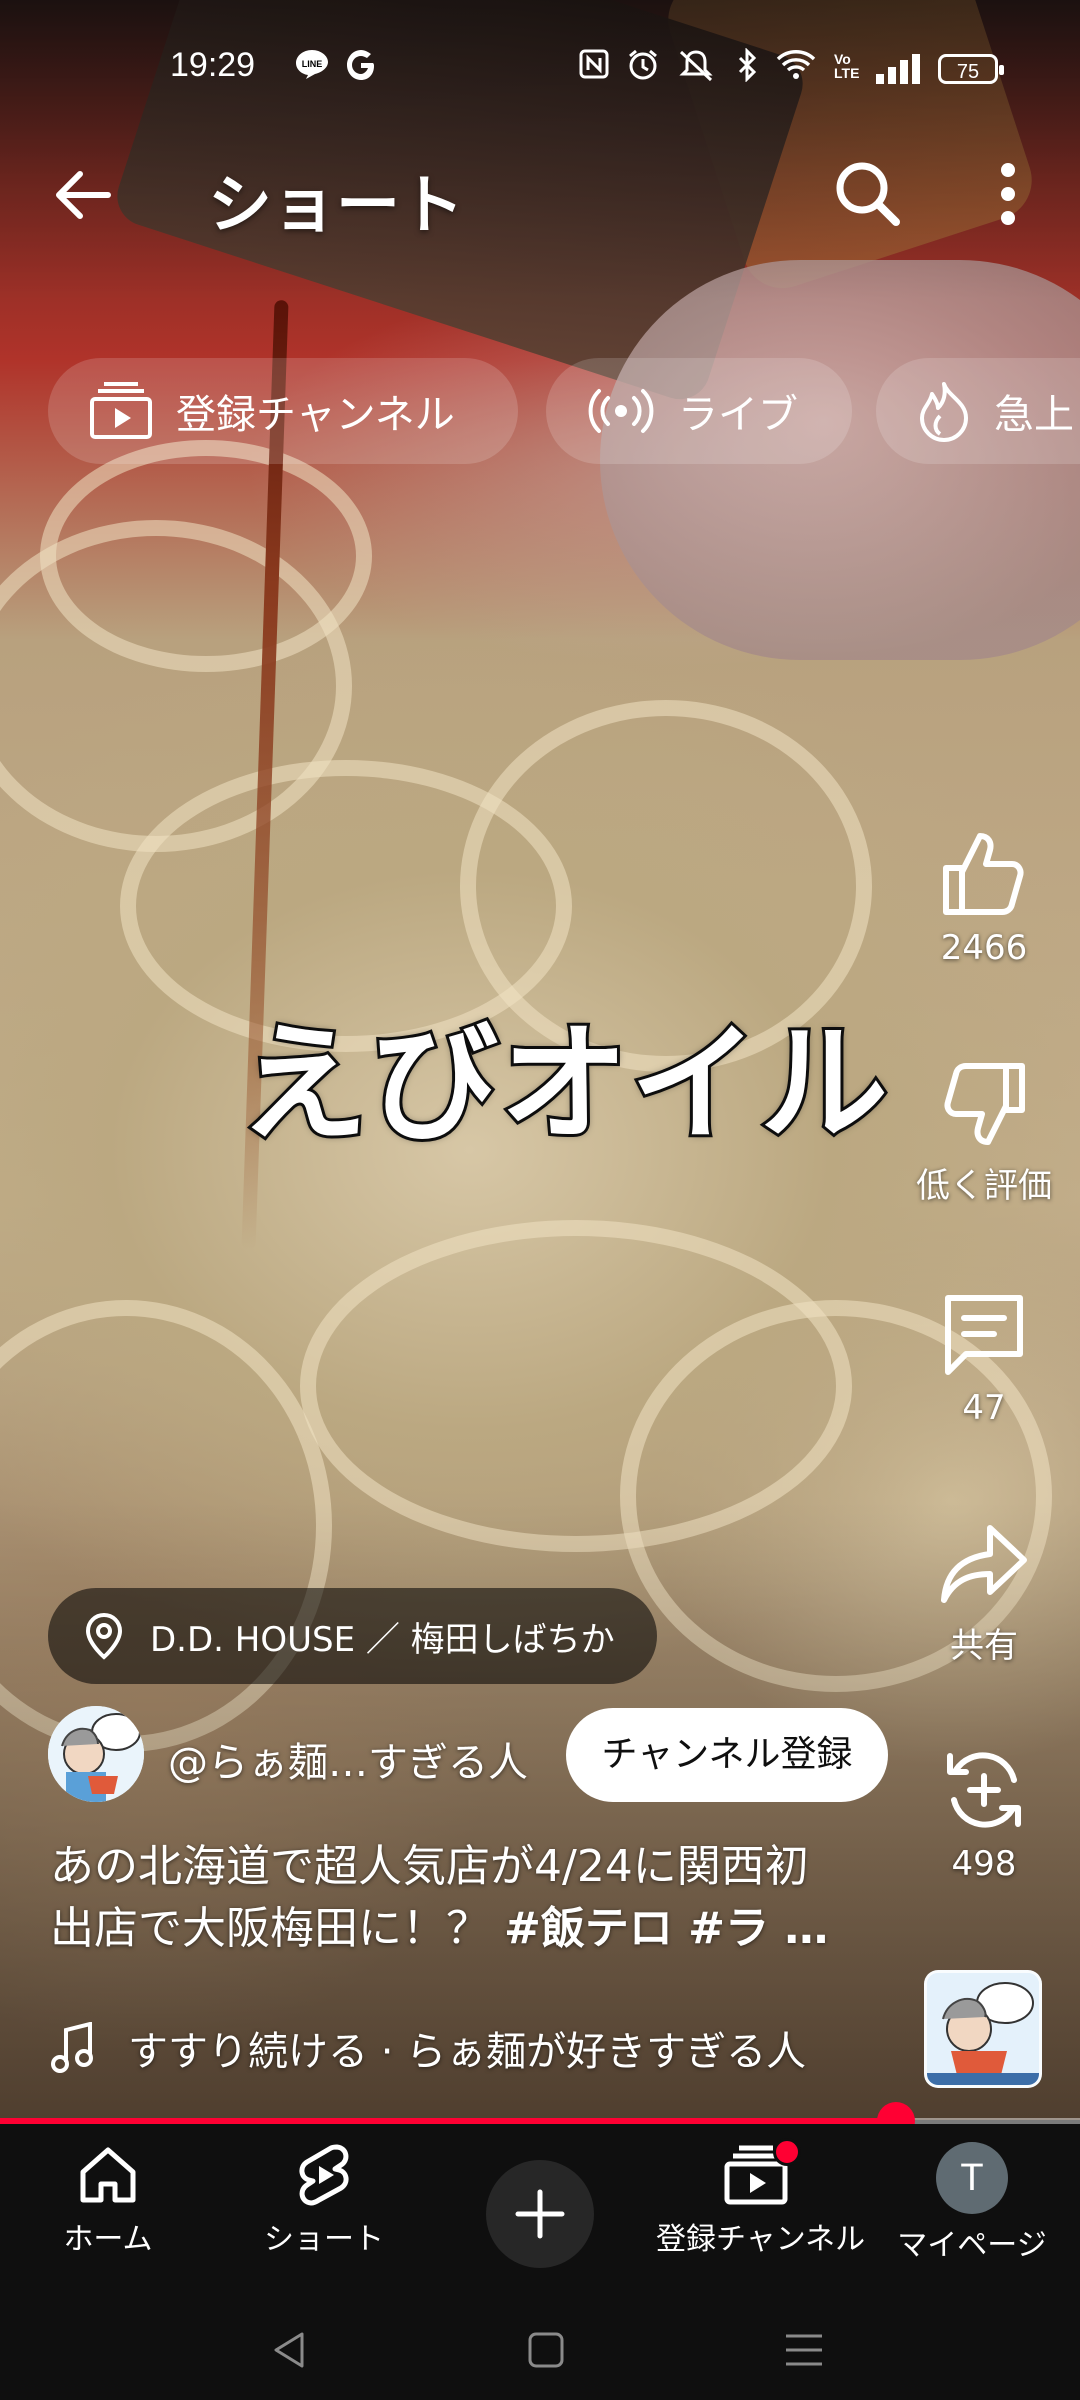 The width and height of the screenshot is (1080, 2400). What do you see at coordinates (312, 64) in the screenshot?
I see `svg-text: LINE` at bounding box center [312, 64].